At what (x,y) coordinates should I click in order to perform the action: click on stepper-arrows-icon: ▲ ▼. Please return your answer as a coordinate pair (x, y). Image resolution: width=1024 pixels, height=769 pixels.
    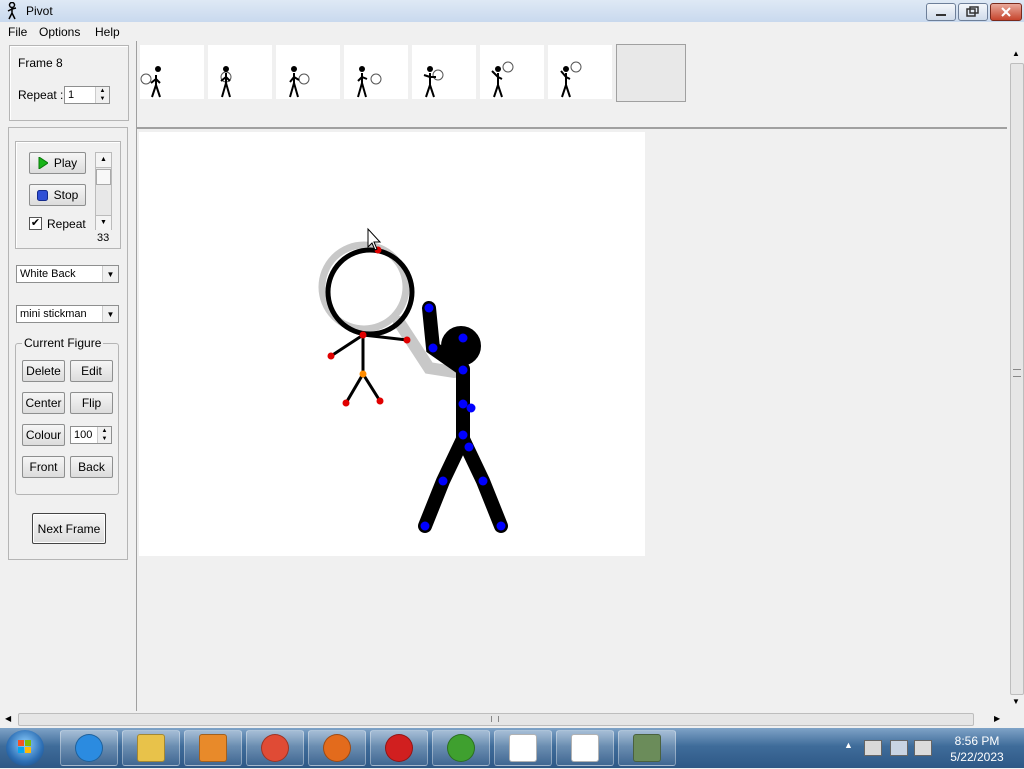
    Looking at the image, I should click on (102, 95).